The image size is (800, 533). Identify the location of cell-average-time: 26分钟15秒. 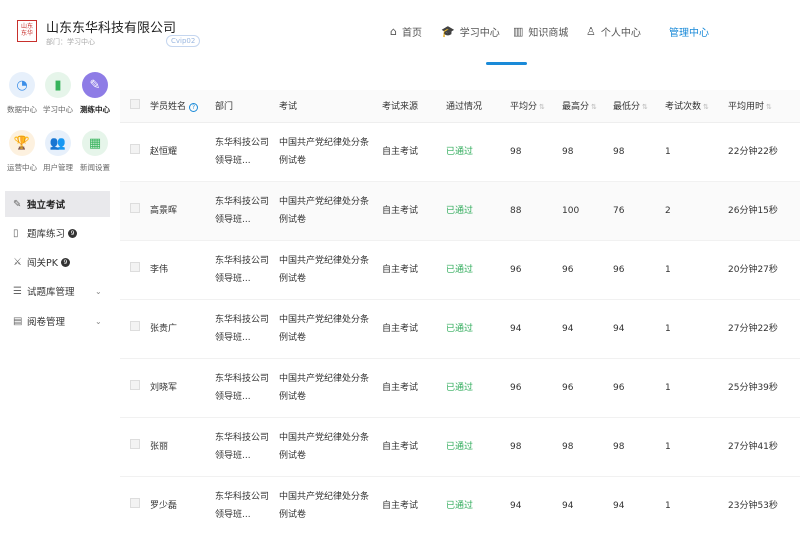
(764, 211).